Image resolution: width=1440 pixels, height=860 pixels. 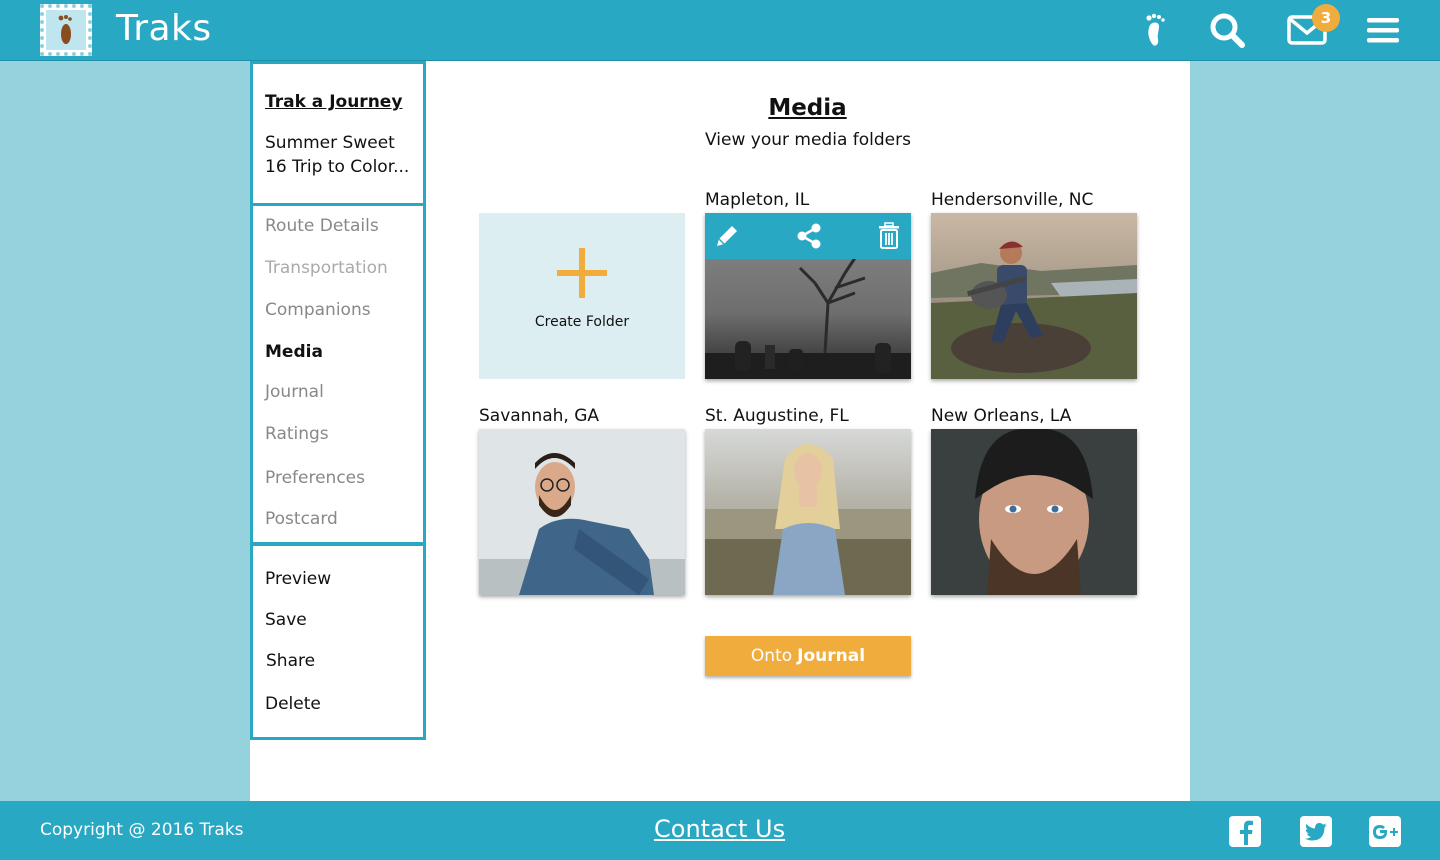 What do you see at coordinates (757, 200) in the screenshot?
I see `folder-label-mapleton: Mapleton, IL` at bounding box center [757, 200].